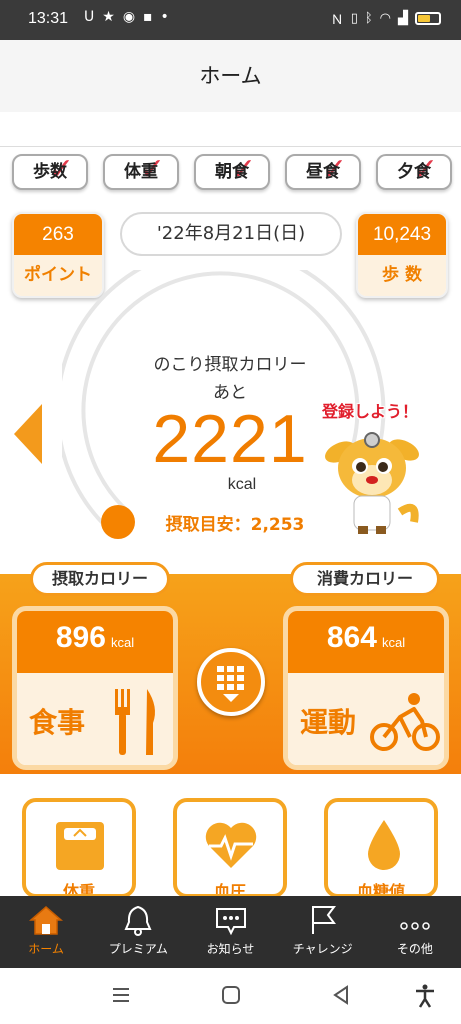 Image resolution: width=461 pixels, height=1024 pixels. What do you see at coordinates (89, 17) in the screenshot?
I see `notification-u-icon: Ս` at bounding box center [89, 17].